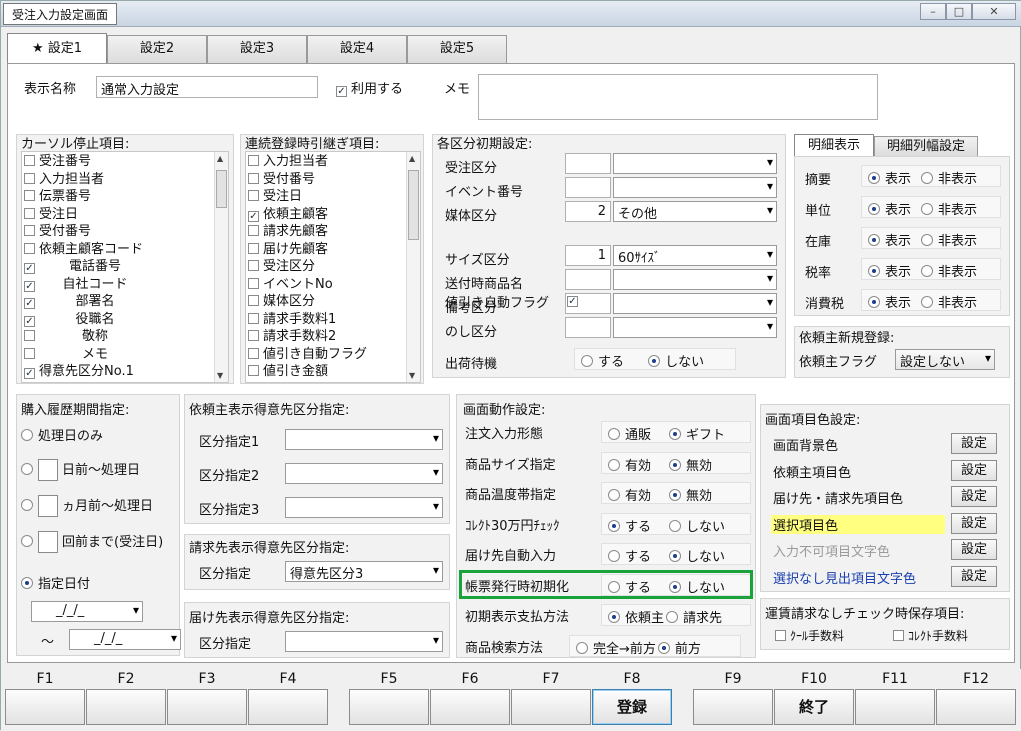  I want to click on tab-settings-2: 設定2, so click(157, 49).